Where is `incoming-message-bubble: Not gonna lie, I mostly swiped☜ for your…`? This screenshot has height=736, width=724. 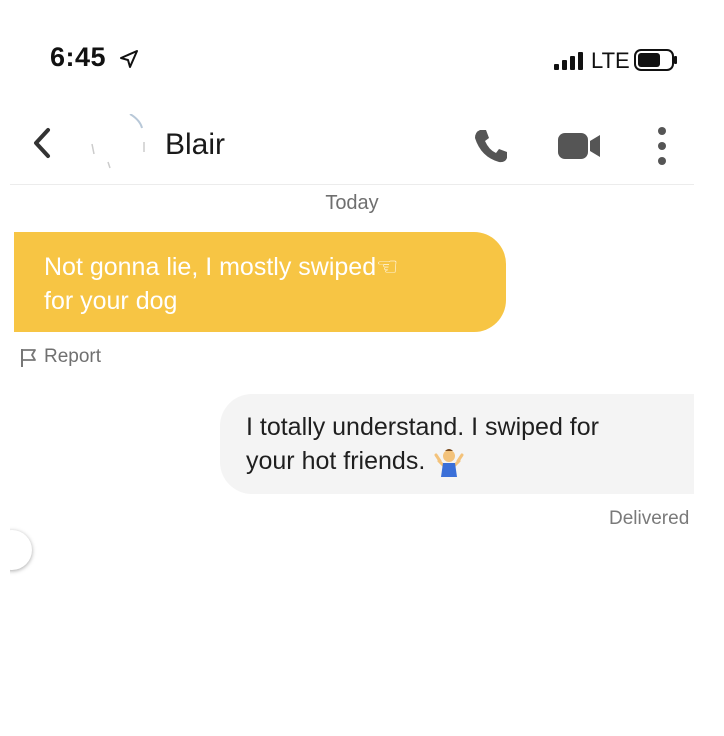 incoming-message-bubble: Not gonna lie, I mostly swiped☜ for your… is located at coordinates (260, 282).